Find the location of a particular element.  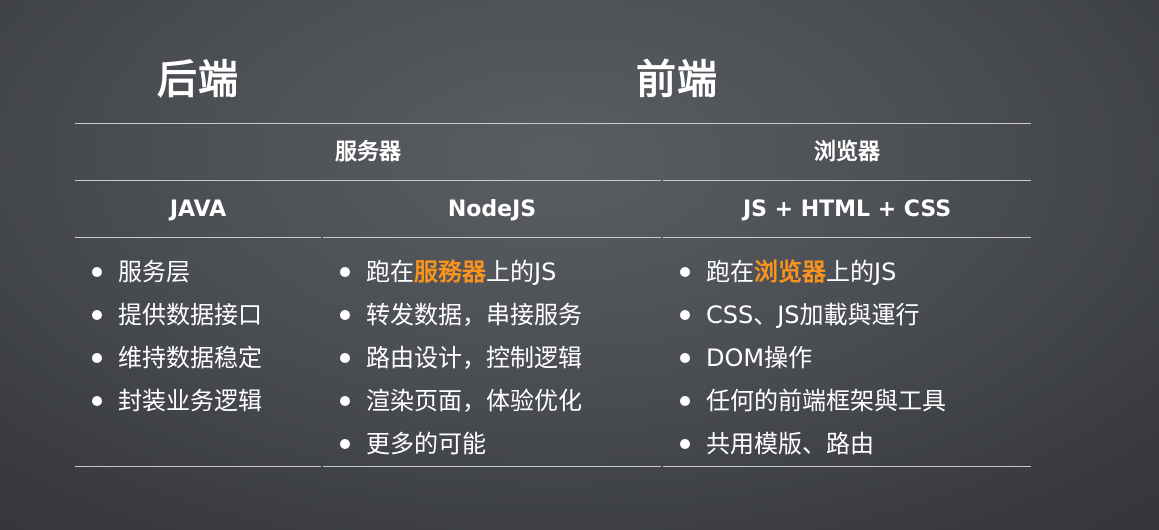

java-list: 服务层 提供数据接口 维持数据稳定 封装业务逻辑 is located at coordinates (205, 337).